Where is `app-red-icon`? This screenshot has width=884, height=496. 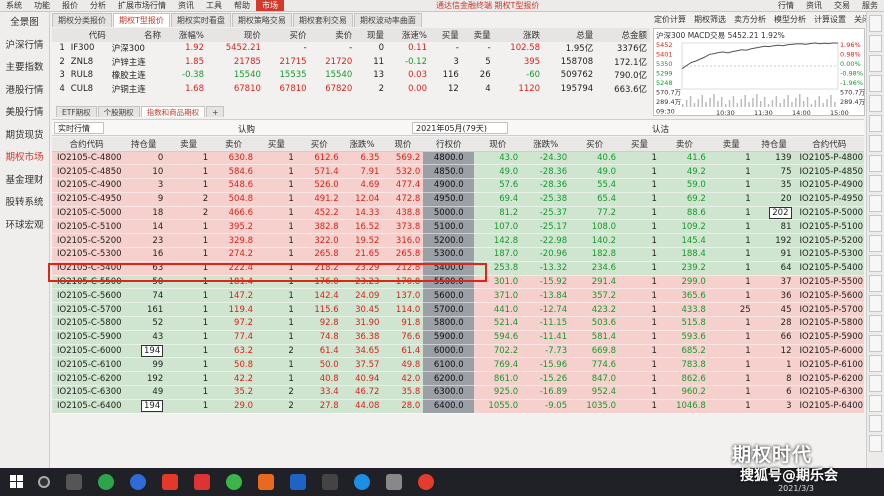 app-red-icon is located at coordinates (202, 482).